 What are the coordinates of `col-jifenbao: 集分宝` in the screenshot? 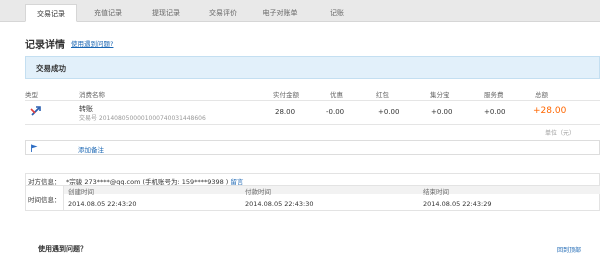 It's located at (440, 95).